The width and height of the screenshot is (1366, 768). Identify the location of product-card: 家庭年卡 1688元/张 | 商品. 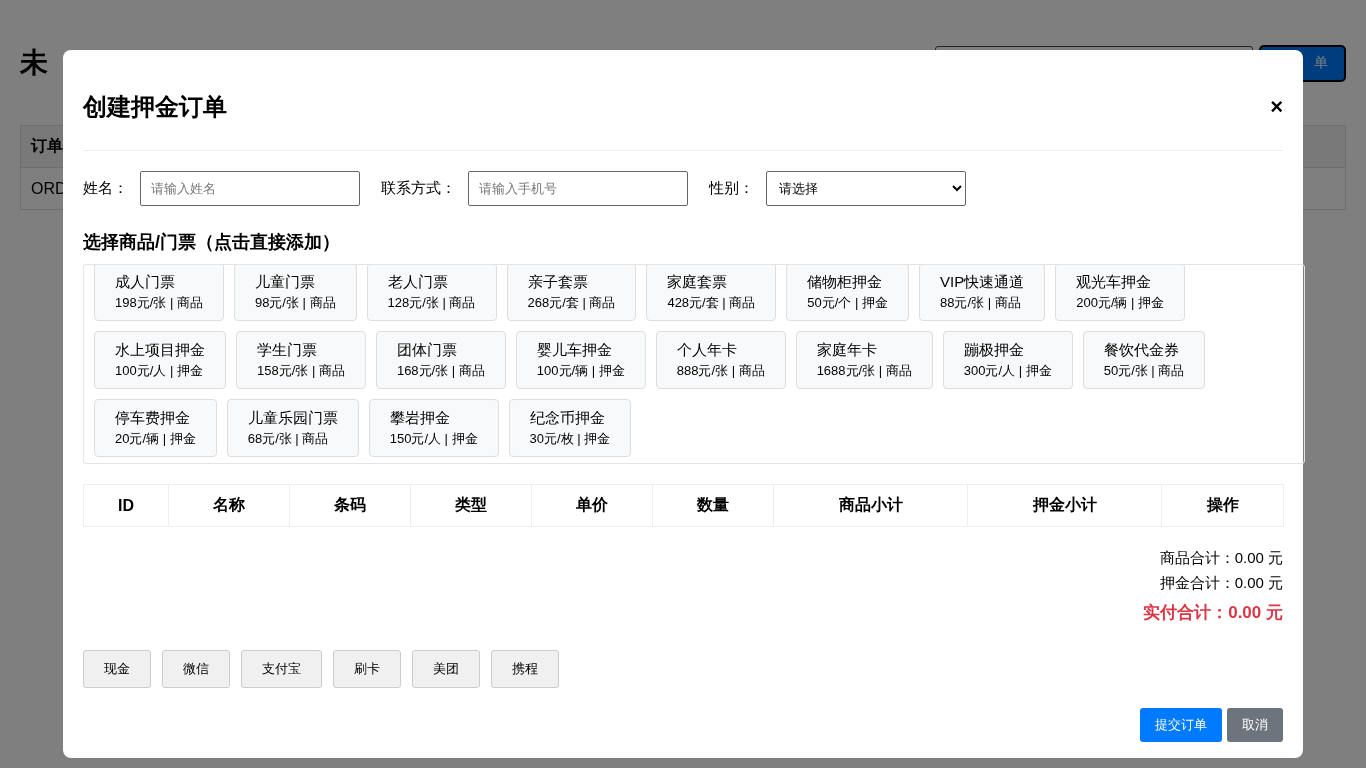
(864, 360).